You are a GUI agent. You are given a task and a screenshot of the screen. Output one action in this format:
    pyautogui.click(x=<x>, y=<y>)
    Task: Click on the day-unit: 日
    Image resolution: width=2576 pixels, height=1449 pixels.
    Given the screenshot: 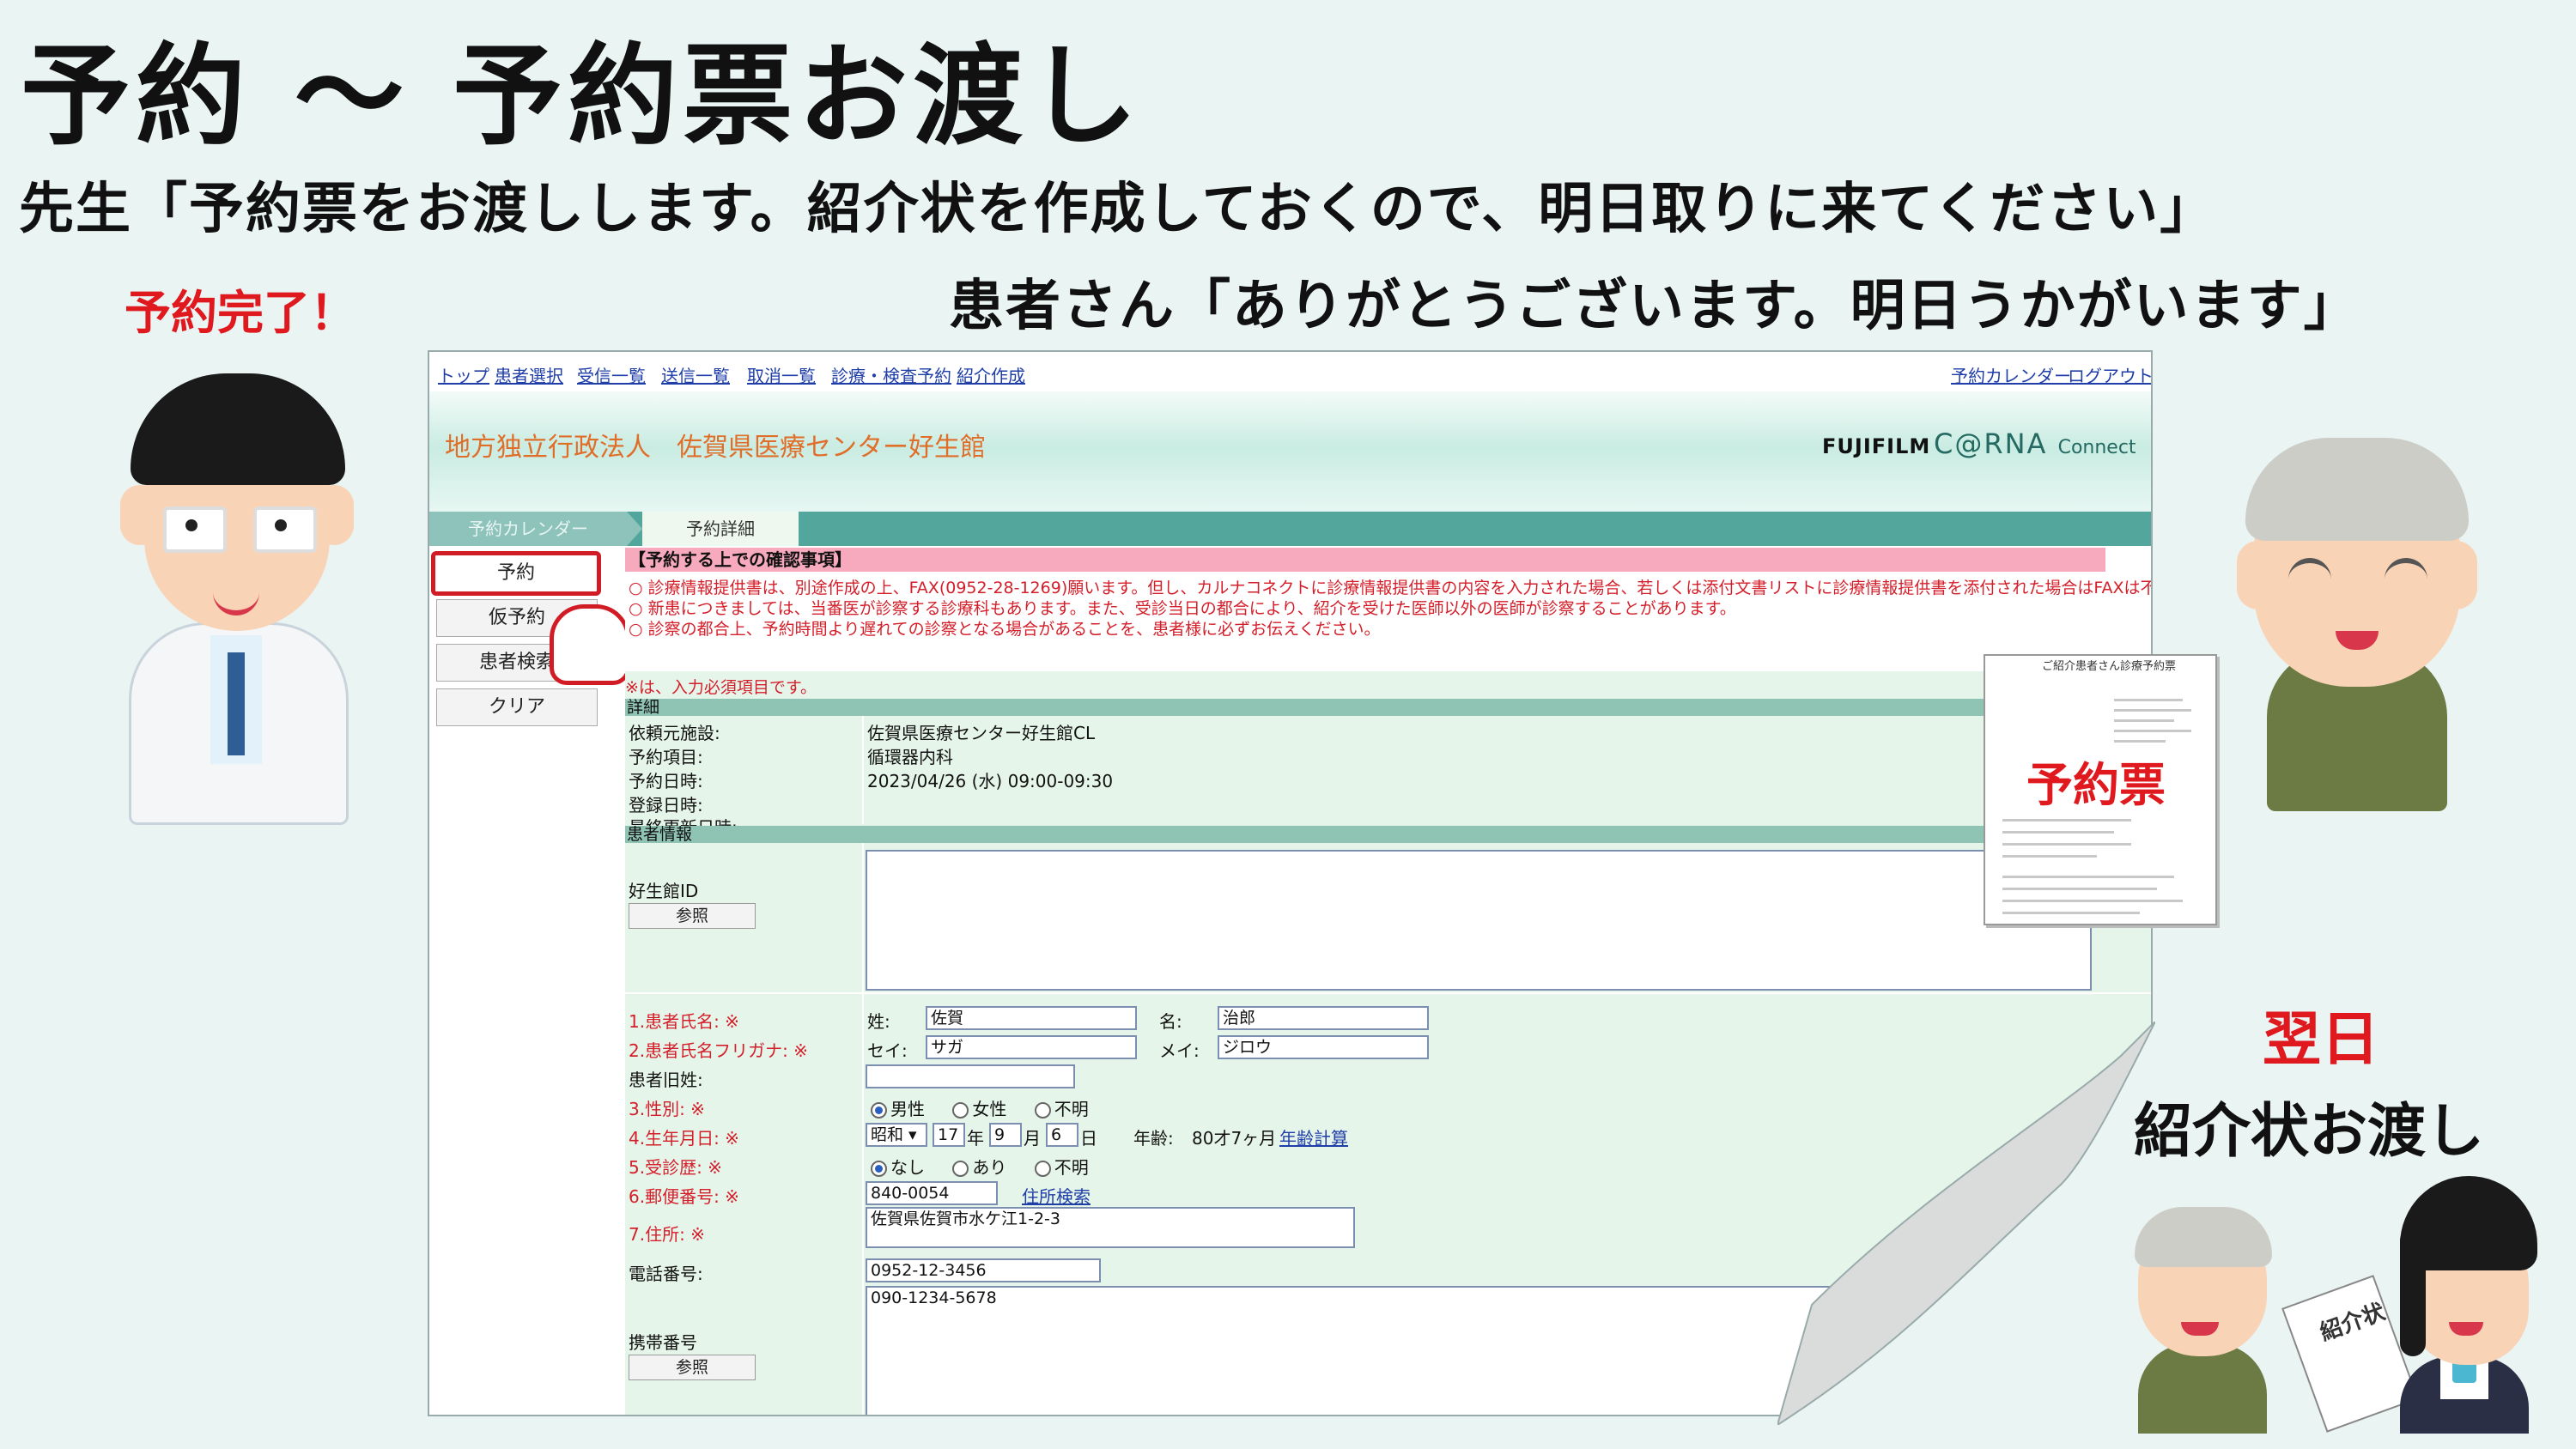 What is the action you would take?
    pyautogui.click(x=1089, y=1138)
    